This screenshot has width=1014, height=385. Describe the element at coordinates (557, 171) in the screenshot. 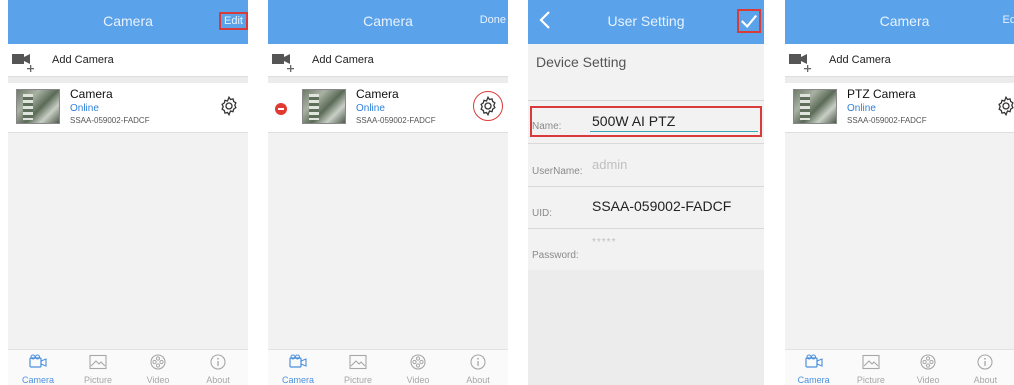

I see `username-label: UserName:` at that location.